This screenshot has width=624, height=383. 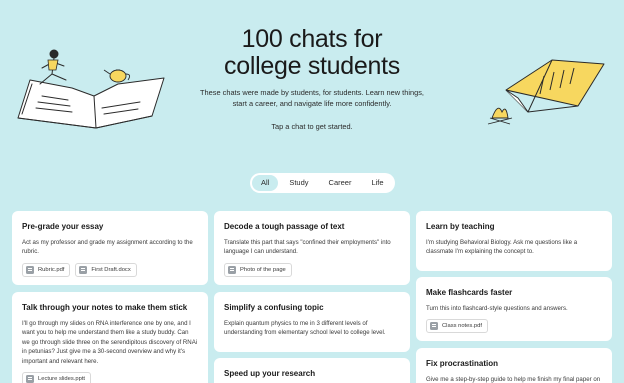 What do you see at coordinates (274, 307) in the screenshot?
I see `card-title: Simplify a confusing topic` at bounding box center [274, 307].